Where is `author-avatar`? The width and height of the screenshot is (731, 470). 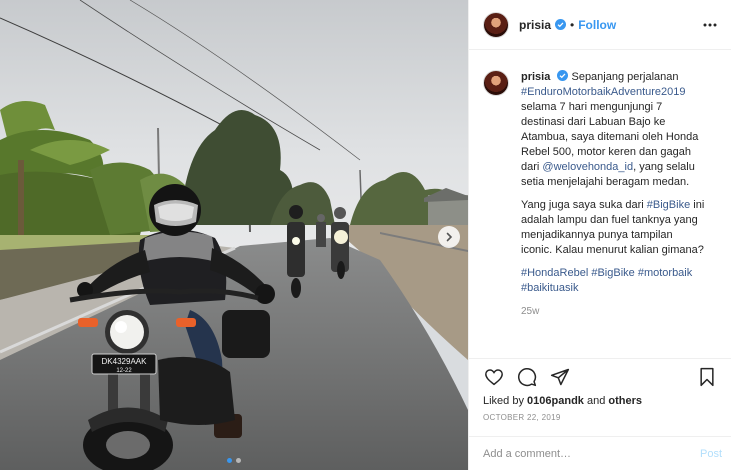 author-avatar is located at coordinates (496, 24).